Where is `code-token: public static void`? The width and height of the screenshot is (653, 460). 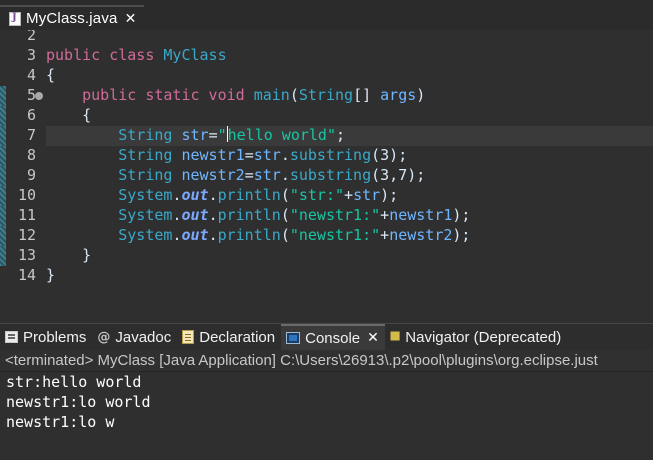
code-token: public static void is located at coordinates (168, 95).